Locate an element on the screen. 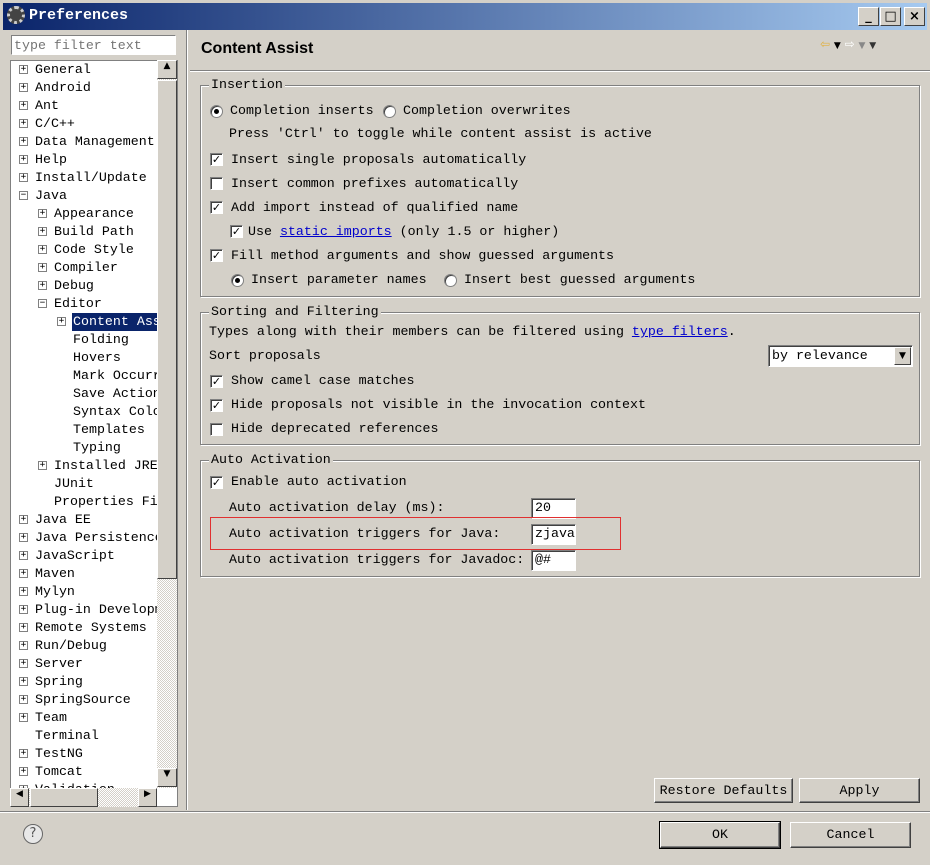  tree-item: + Spring is located at coordinates (94, 682).